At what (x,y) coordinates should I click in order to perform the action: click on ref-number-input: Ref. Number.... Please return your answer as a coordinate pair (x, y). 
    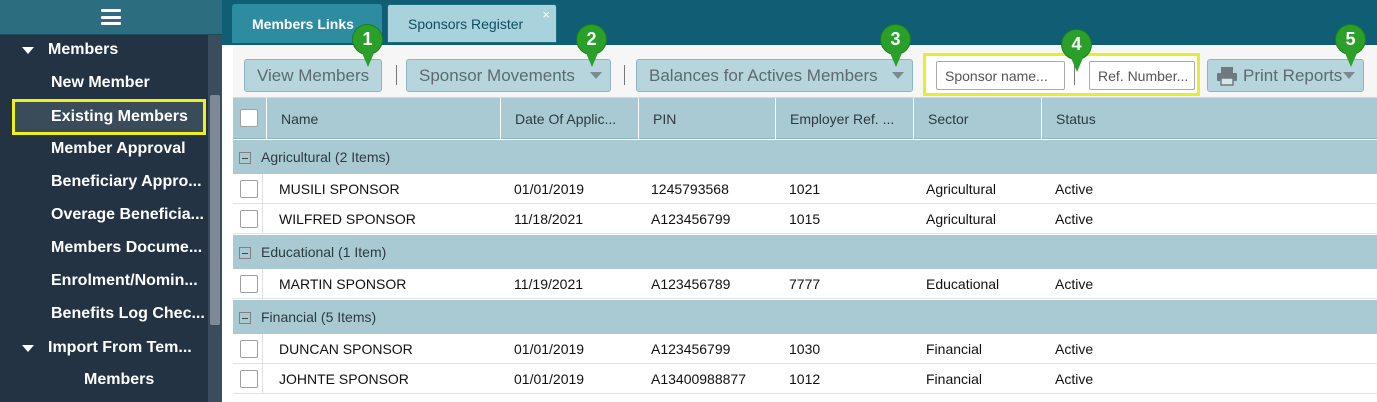
    Looking at the image, I should click on (1142, 75).